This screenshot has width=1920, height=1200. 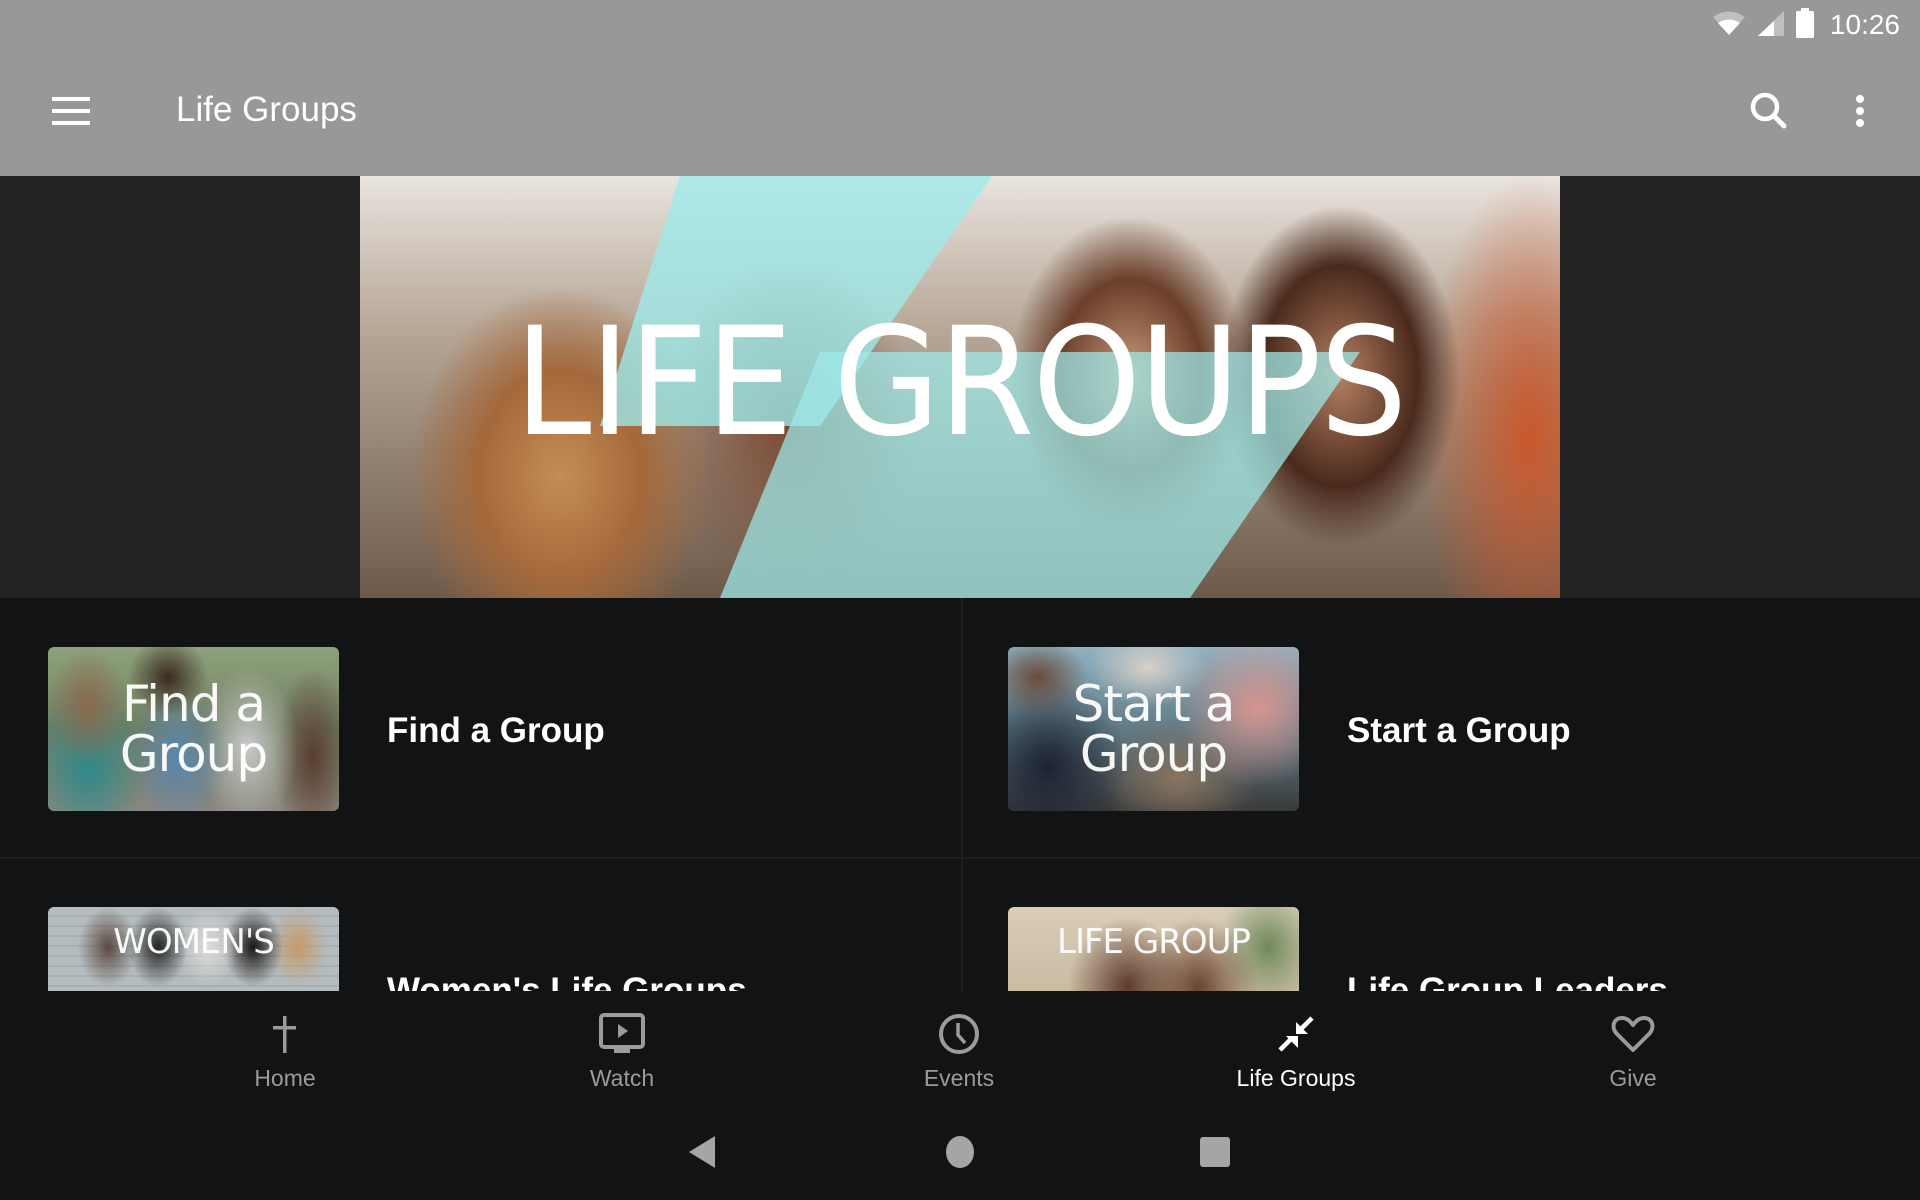 I want to click on more-options-button, so click(x=1860, y=113).